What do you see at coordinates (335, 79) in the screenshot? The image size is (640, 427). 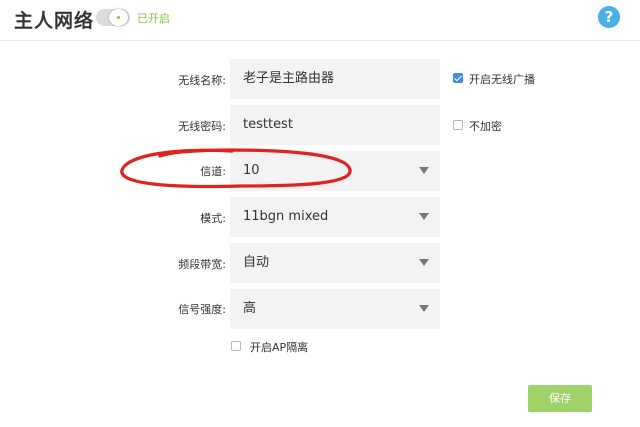 I see `ssid-input: 老子是主路由器` at bounding box center [335, 79].